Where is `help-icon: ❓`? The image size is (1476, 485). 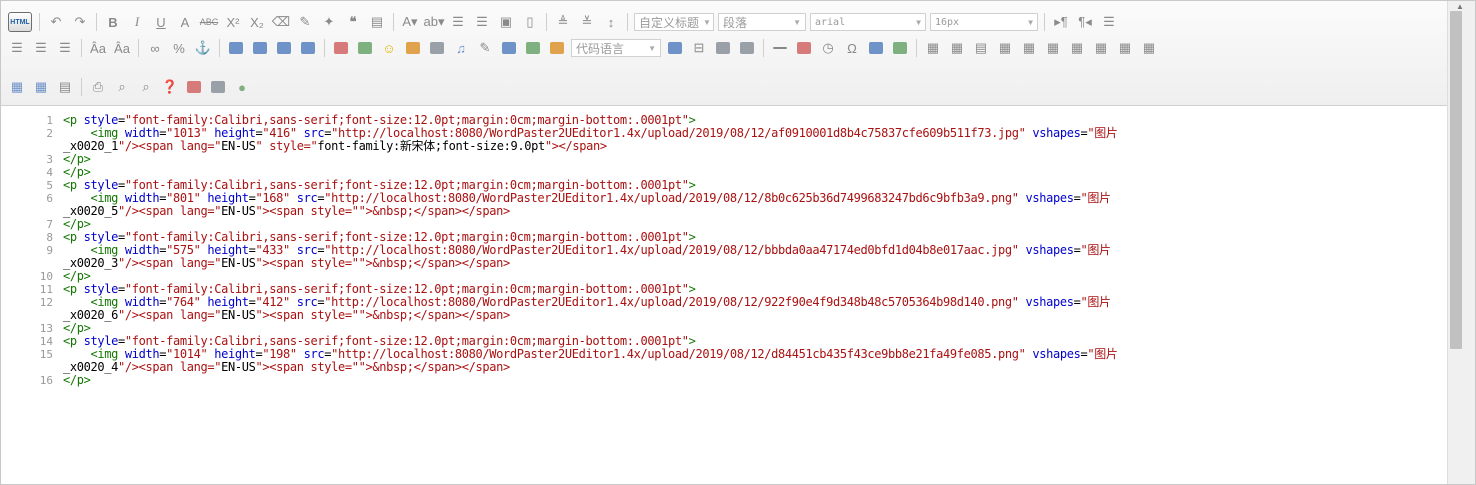 help-icon: ❓ is located at coordinates (170, 87).